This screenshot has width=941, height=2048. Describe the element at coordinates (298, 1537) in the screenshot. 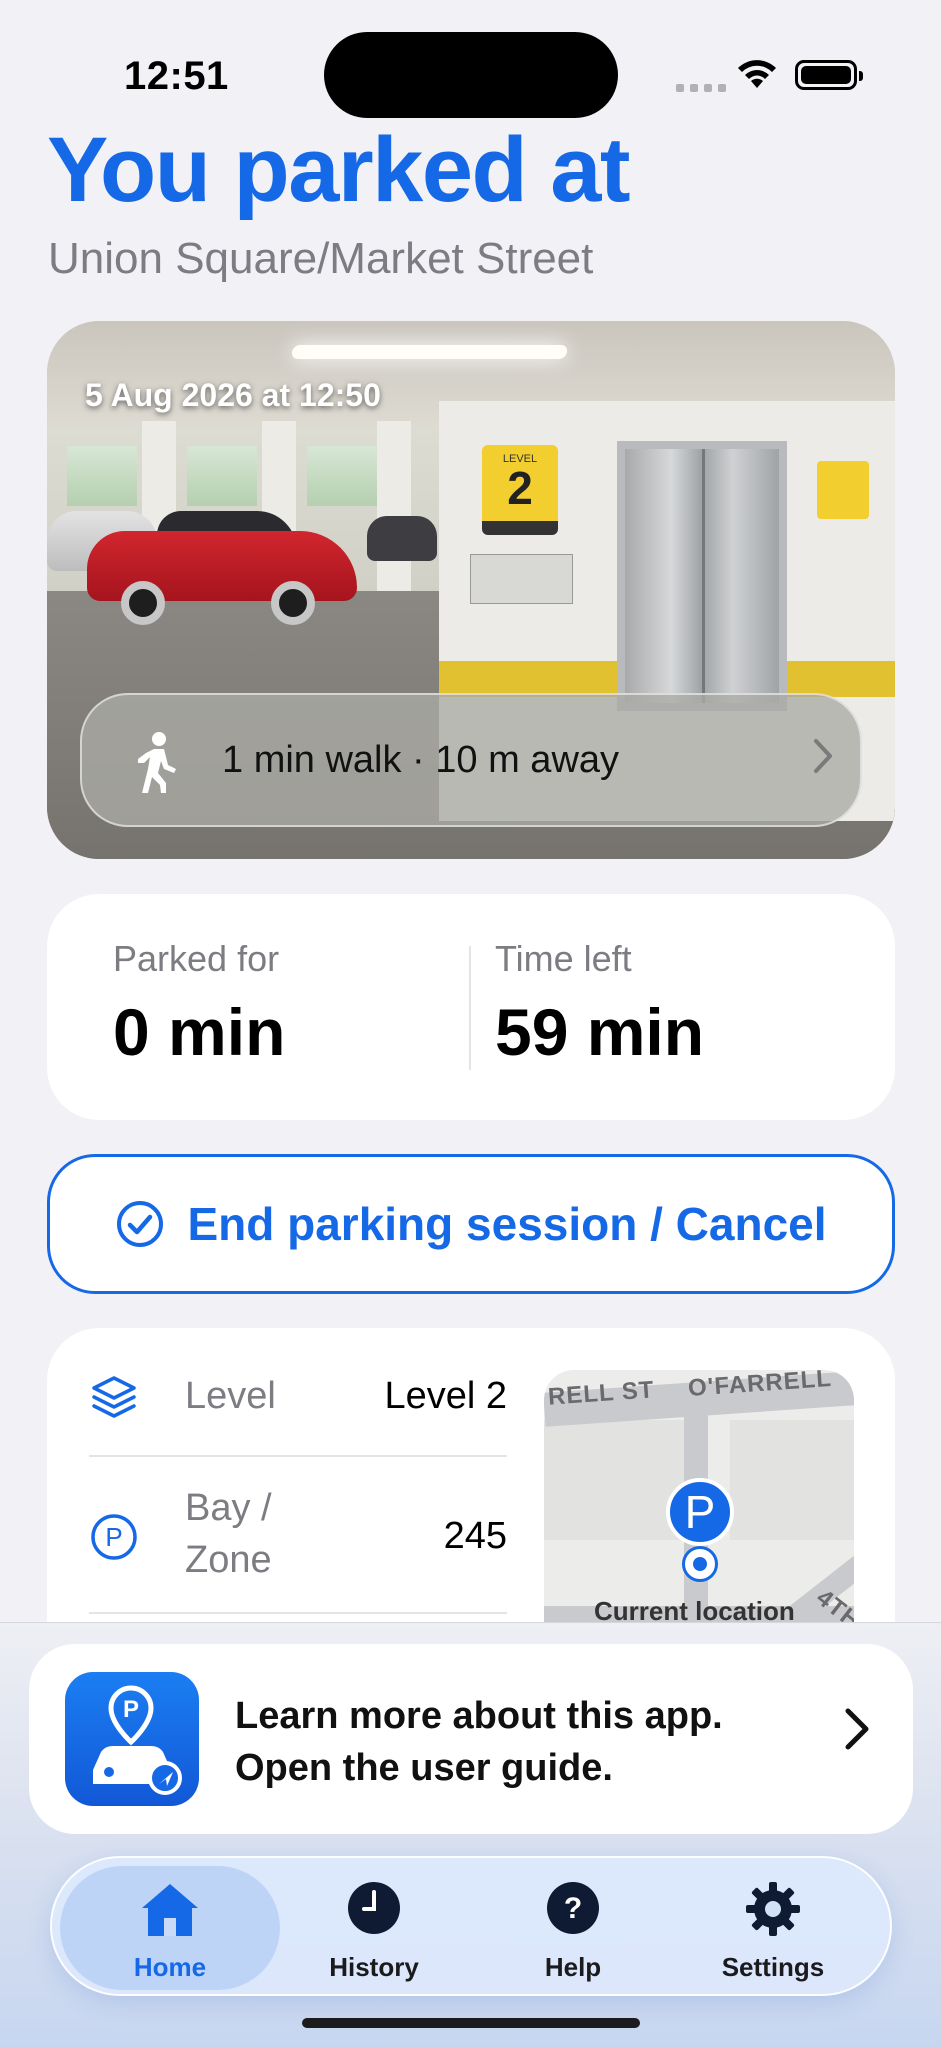

I see `bay-zone-row: P Bay / Zone 245` at that location.